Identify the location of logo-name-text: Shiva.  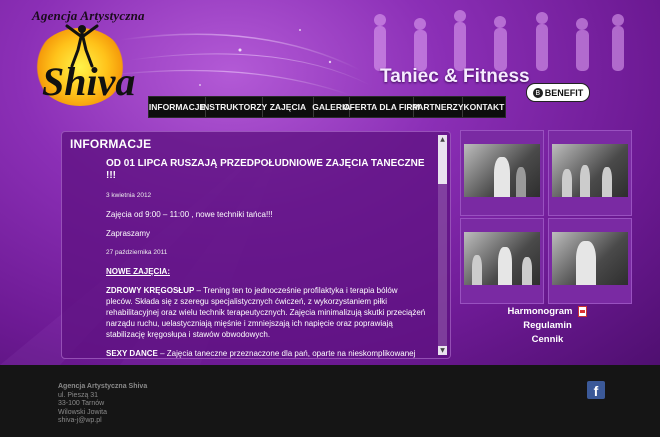
(89, 81).